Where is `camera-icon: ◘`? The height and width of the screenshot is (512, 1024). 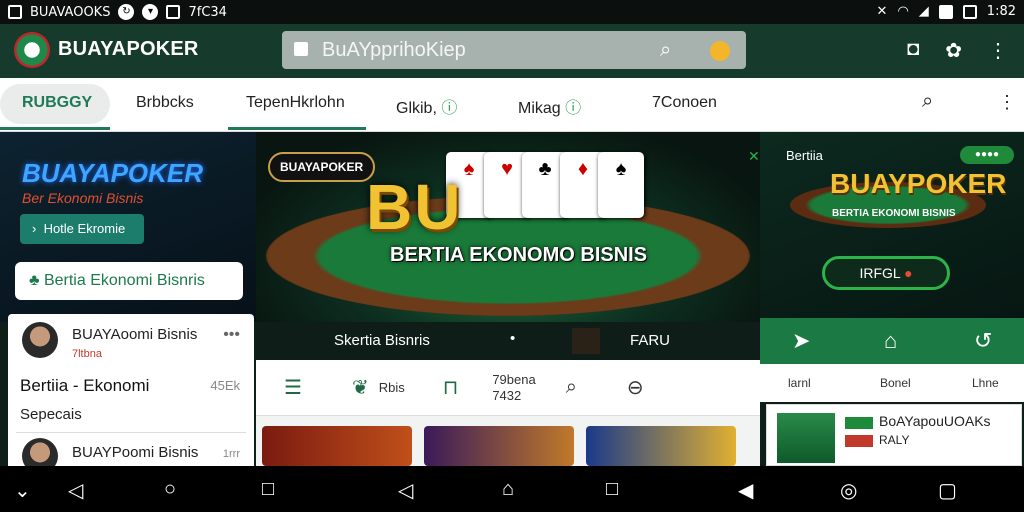 camera-icon: ◘ is located at coordinates (913, 50).